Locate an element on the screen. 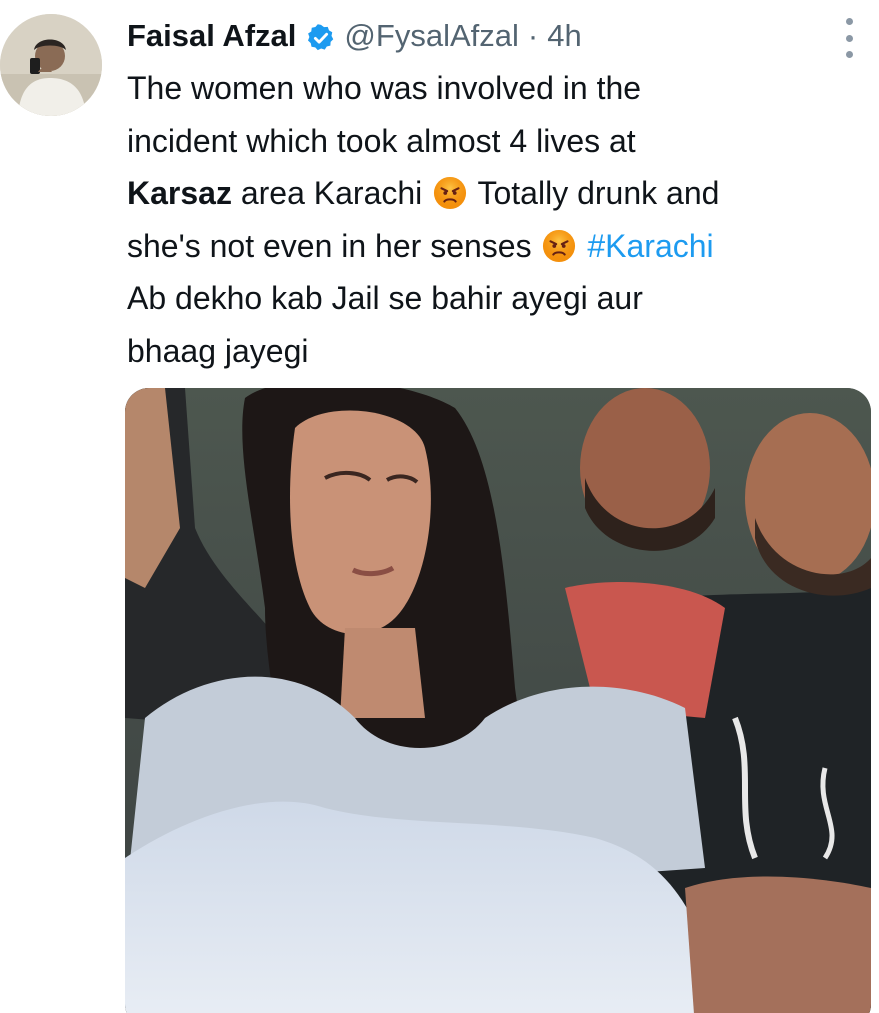 The width and height of the screenshot is (879, 1013). tweet-text-line: Ab dekho kab Jail se bahir ayegi aur is located at coordinates (385, 298).